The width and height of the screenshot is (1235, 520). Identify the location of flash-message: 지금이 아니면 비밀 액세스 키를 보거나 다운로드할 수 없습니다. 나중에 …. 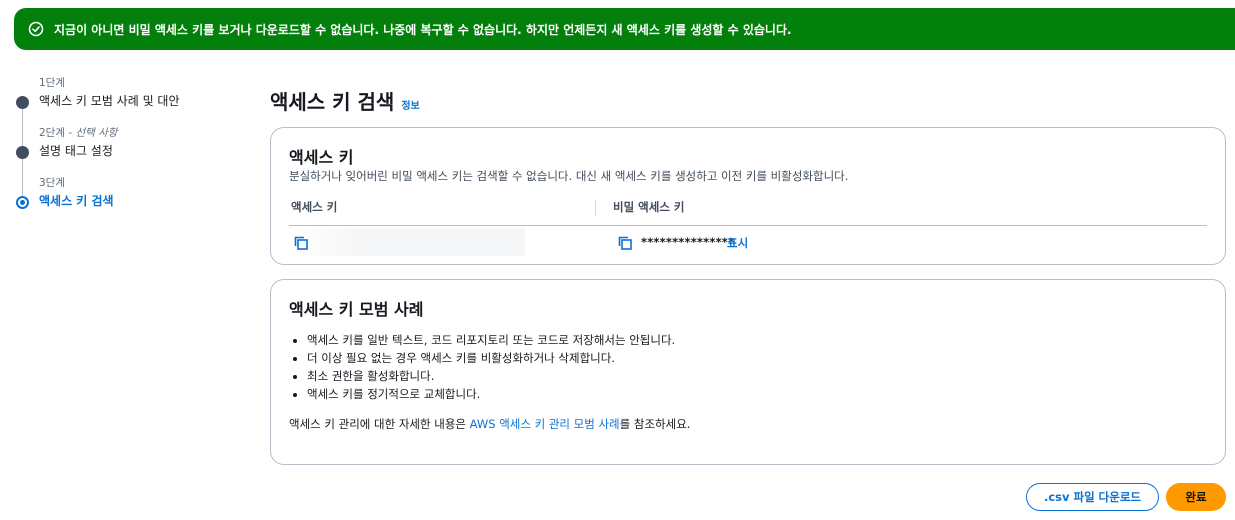
(423, 29).